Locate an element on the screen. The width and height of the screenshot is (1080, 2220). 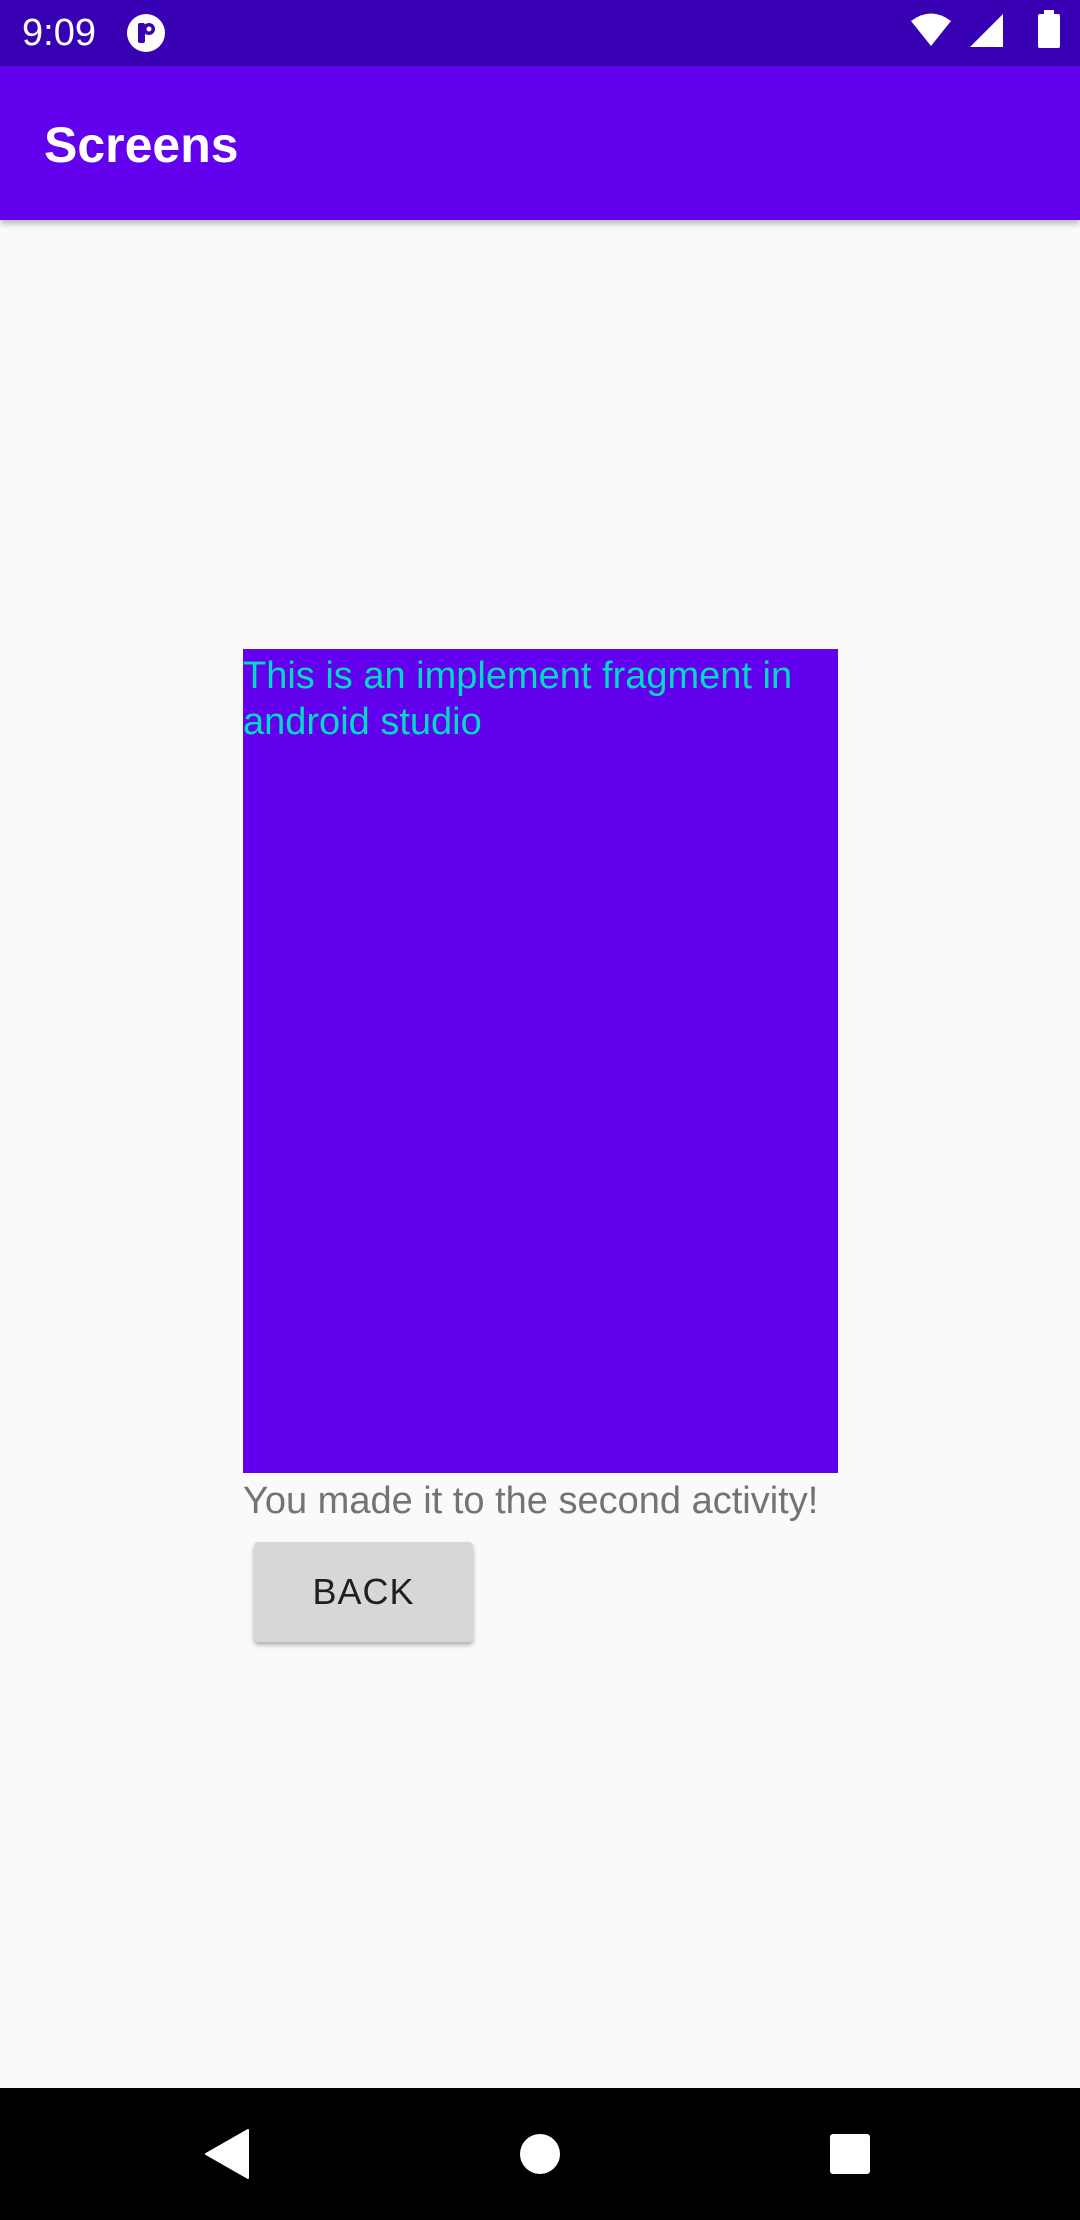
back-triangle-icon is located at coordinates (227, 2154).